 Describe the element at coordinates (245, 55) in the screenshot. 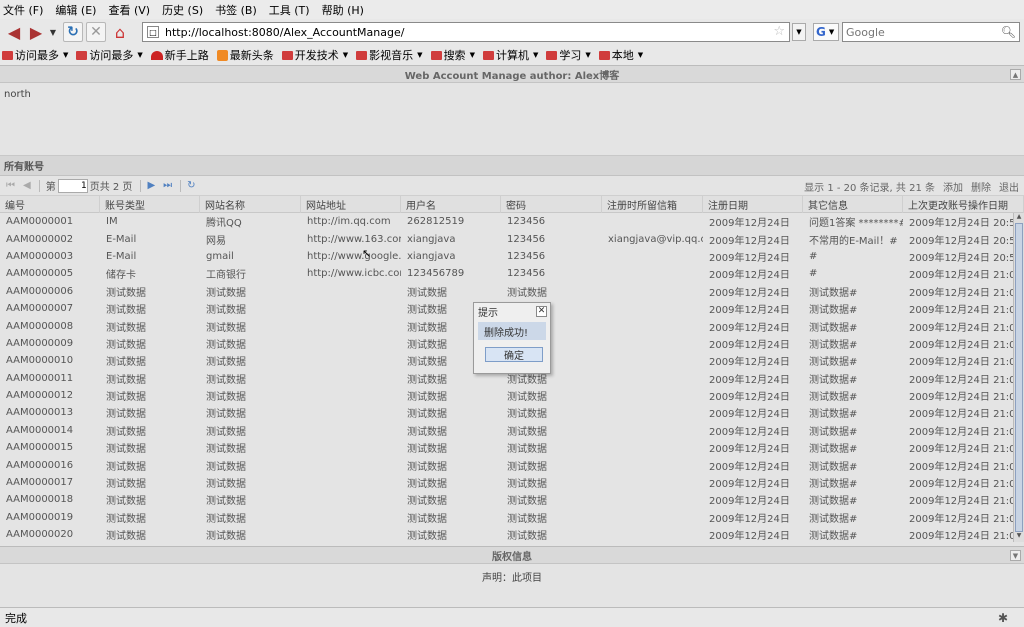

I see `bookmark-item: 最新头条` at that location.